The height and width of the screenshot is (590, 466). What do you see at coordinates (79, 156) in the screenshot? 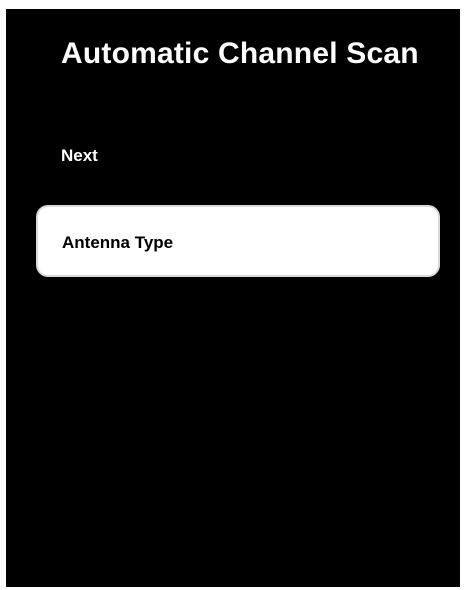
I see `next-button: Next` at bounding box center [79, 156].